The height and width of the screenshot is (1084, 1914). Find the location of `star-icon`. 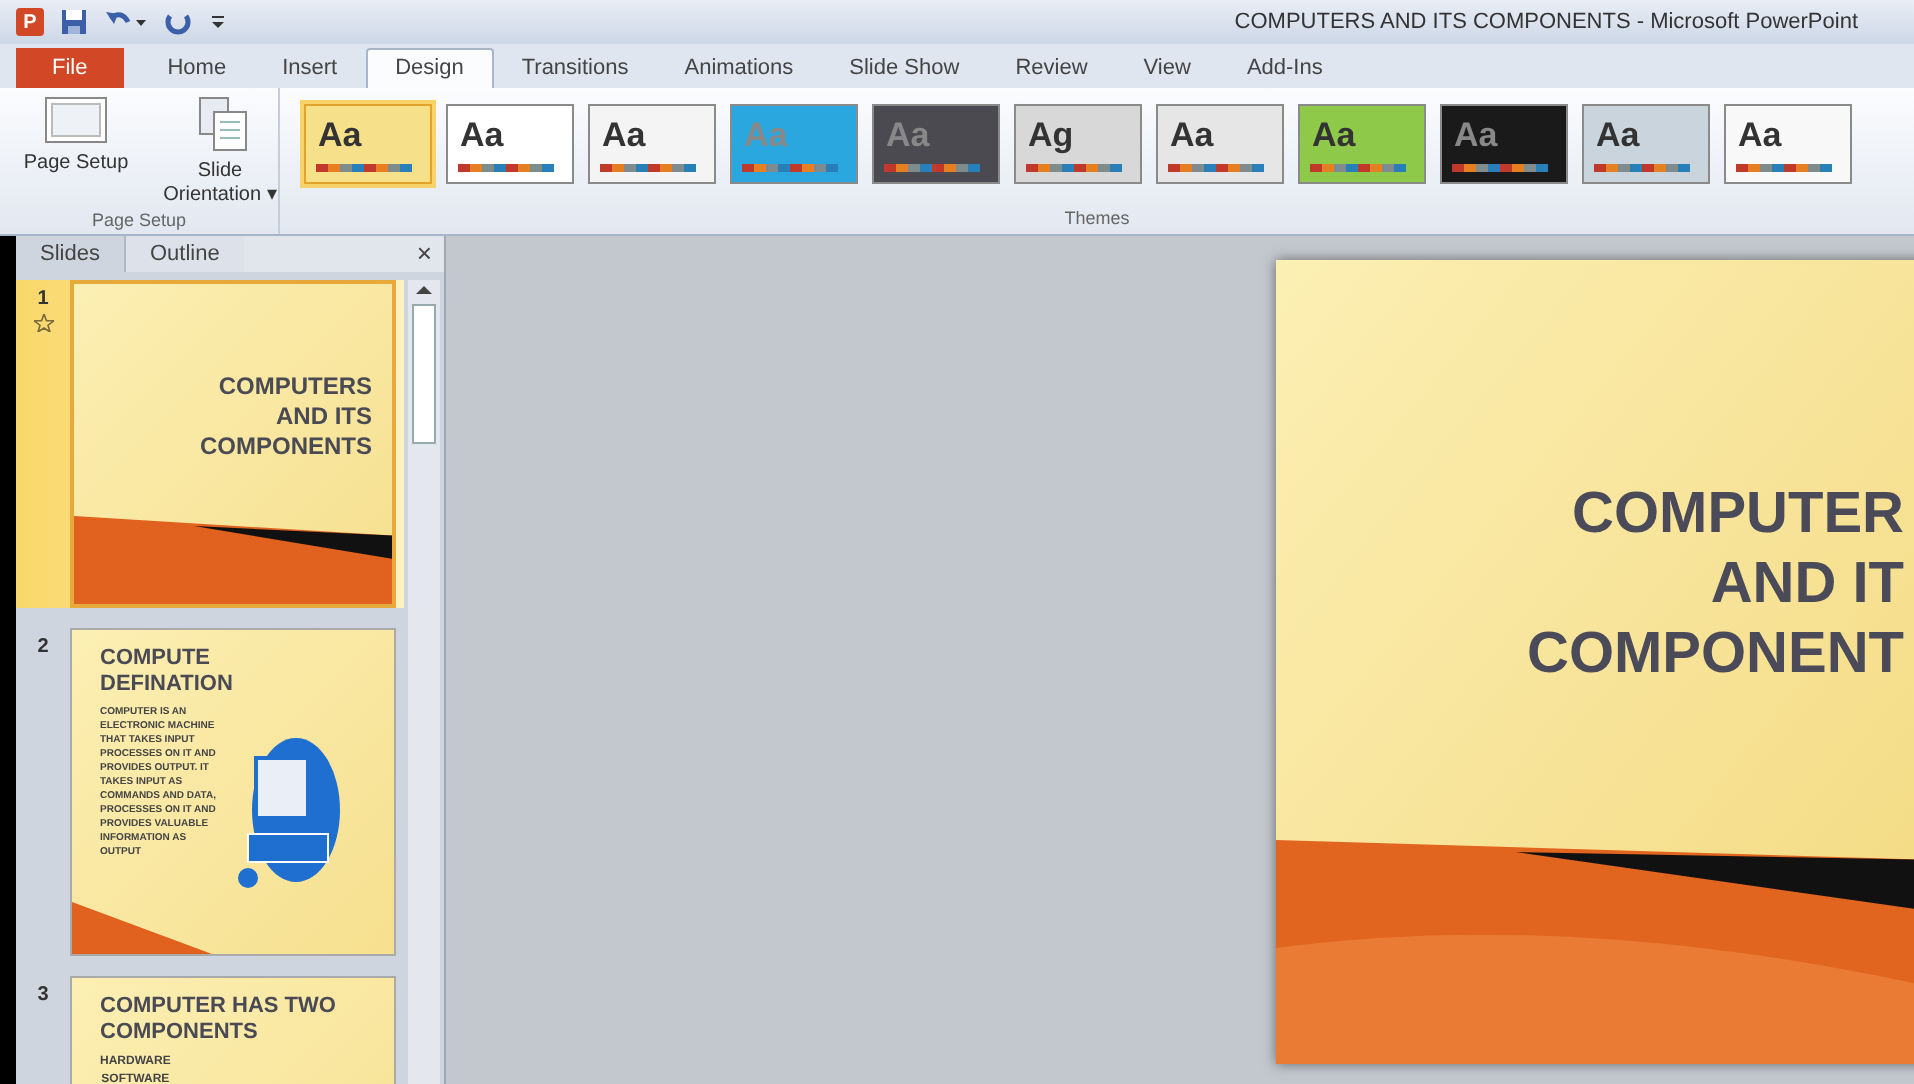

star-icon is located at coordinates (43, 323).